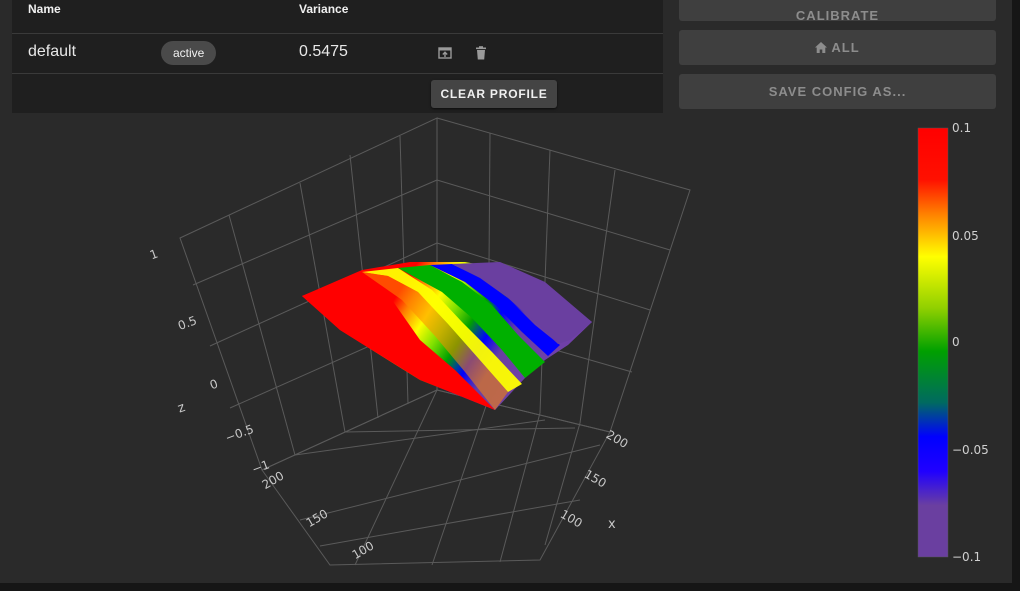 This screenshot has width=1020, height=591. I want to click on surface, so click(447, 336).